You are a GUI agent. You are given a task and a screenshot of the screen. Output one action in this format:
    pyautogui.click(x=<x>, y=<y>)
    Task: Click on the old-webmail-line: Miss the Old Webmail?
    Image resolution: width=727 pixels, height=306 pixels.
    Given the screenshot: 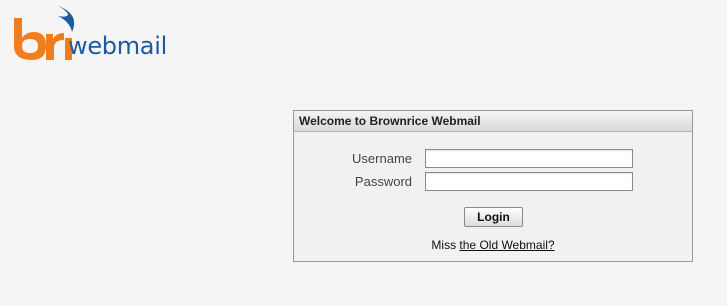 What is the action you would take?
    pyautogui.click(x=493, y=245)
    